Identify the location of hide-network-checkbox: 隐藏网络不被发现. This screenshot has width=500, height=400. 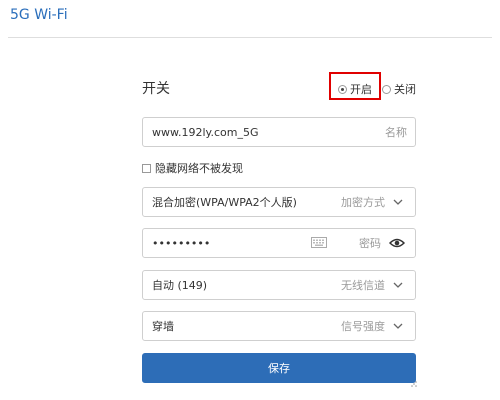
(192, 168).